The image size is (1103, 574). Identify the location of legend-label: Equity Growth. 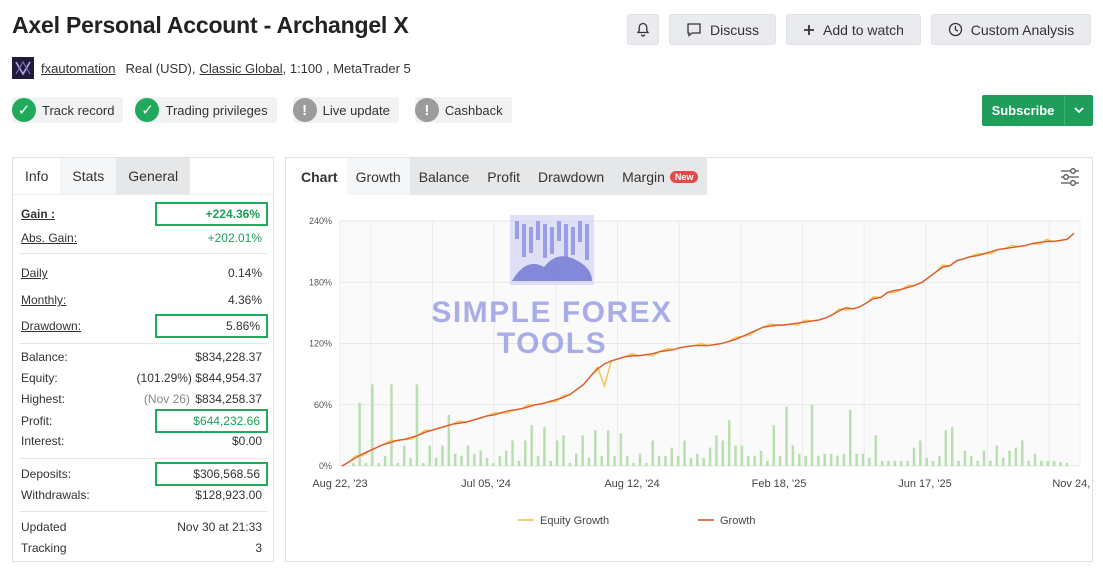
(574, 521).